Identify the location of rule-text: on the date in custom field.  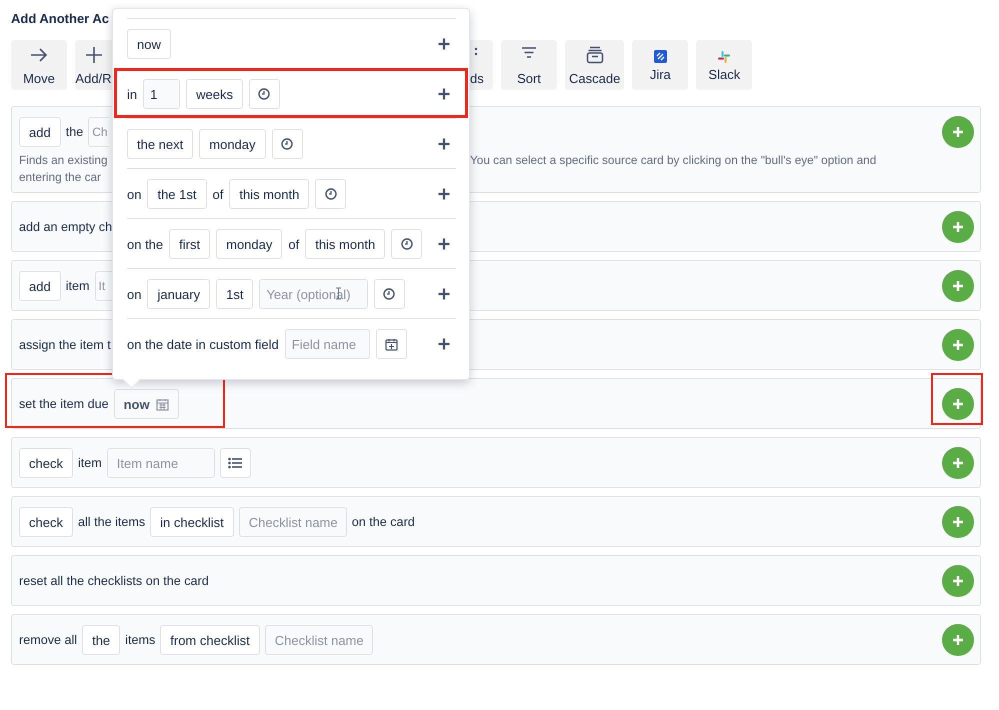
(203, 344).